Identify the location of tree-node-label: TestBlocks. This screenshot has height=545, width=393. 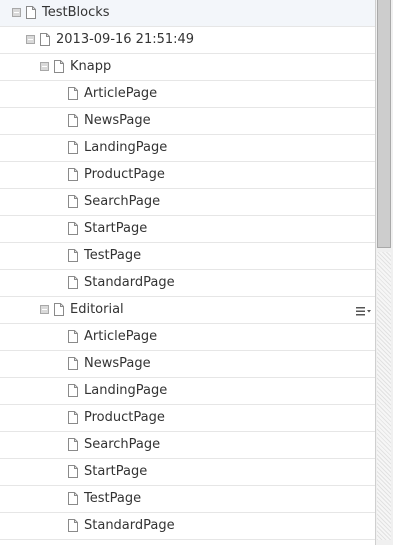
(76, 13).